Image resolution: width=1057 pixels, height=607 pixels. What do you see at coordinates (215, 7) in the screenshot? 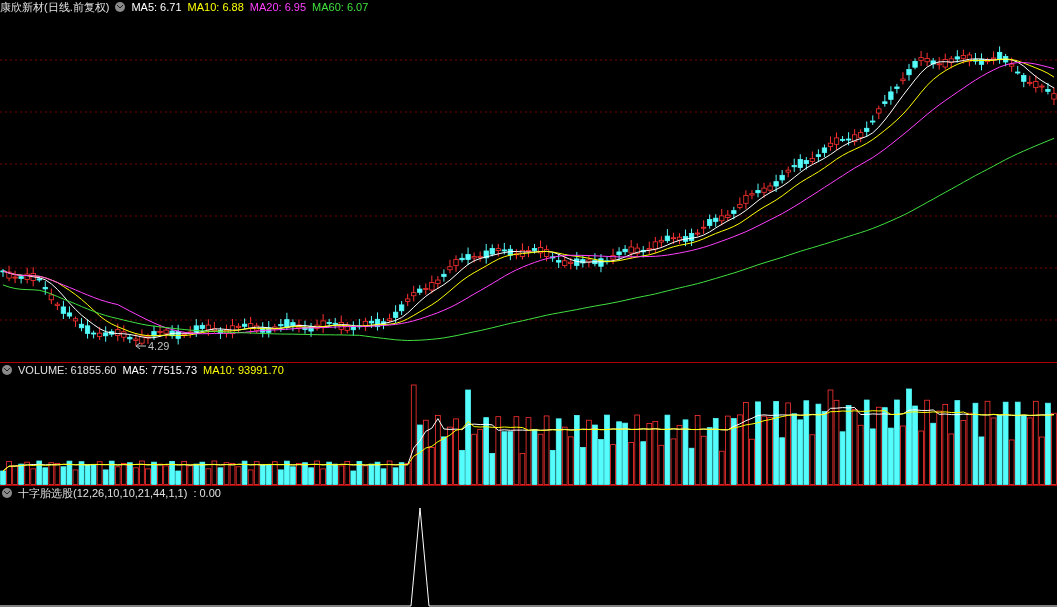
I see `legend-value: MA10: 6.88` at bounding box center [215, 7].